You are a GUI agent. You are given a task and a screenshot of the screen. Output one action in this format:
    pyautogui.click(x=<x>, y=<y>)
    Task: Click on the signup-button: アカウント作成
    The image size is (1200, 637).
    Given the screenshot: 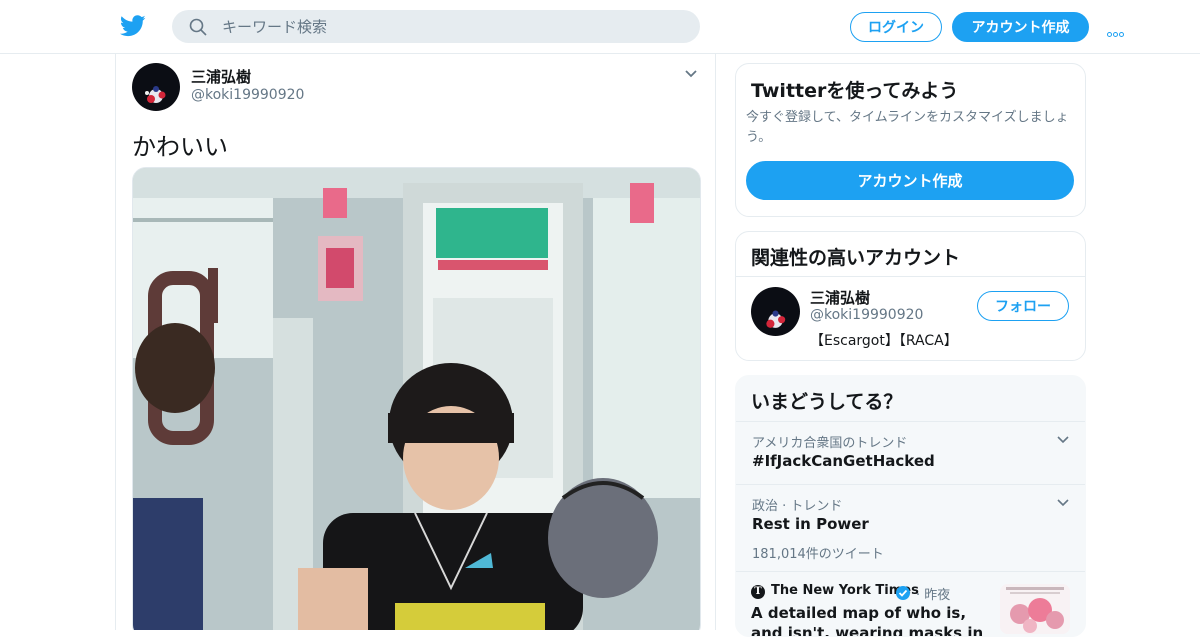 What is the action you would take?
    pyautogui.click(x=1020, y=27)
    